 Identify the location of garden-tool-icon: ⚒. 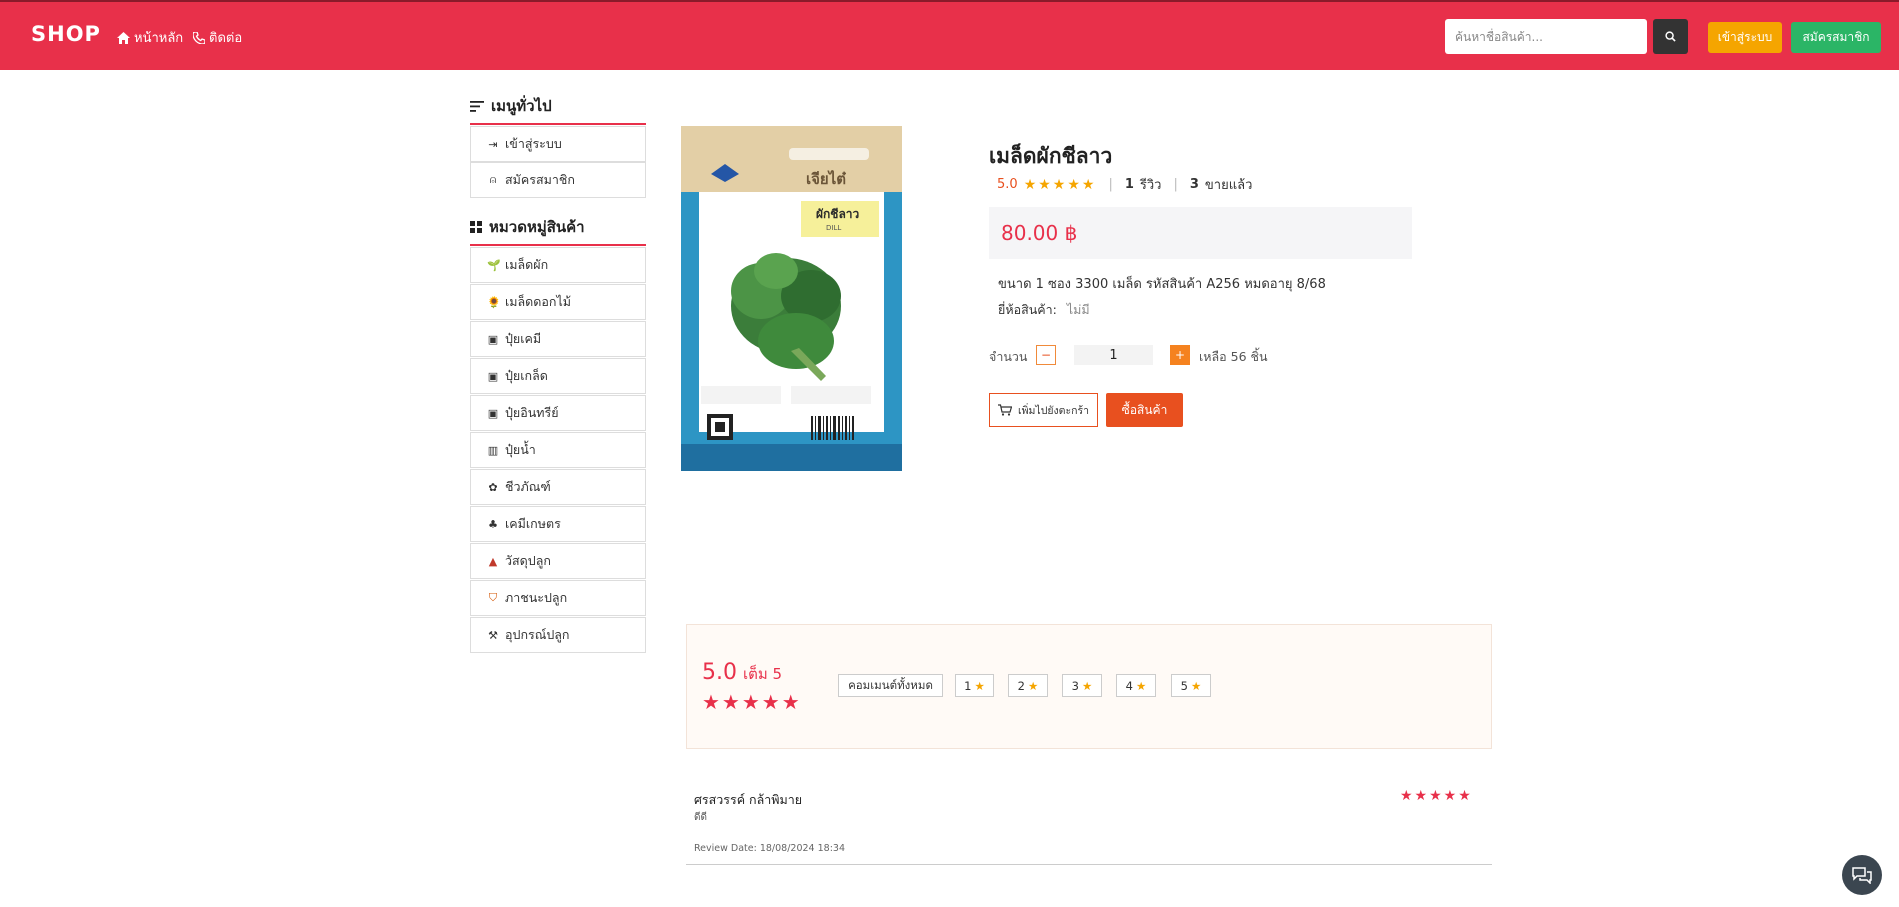
(493, 635).